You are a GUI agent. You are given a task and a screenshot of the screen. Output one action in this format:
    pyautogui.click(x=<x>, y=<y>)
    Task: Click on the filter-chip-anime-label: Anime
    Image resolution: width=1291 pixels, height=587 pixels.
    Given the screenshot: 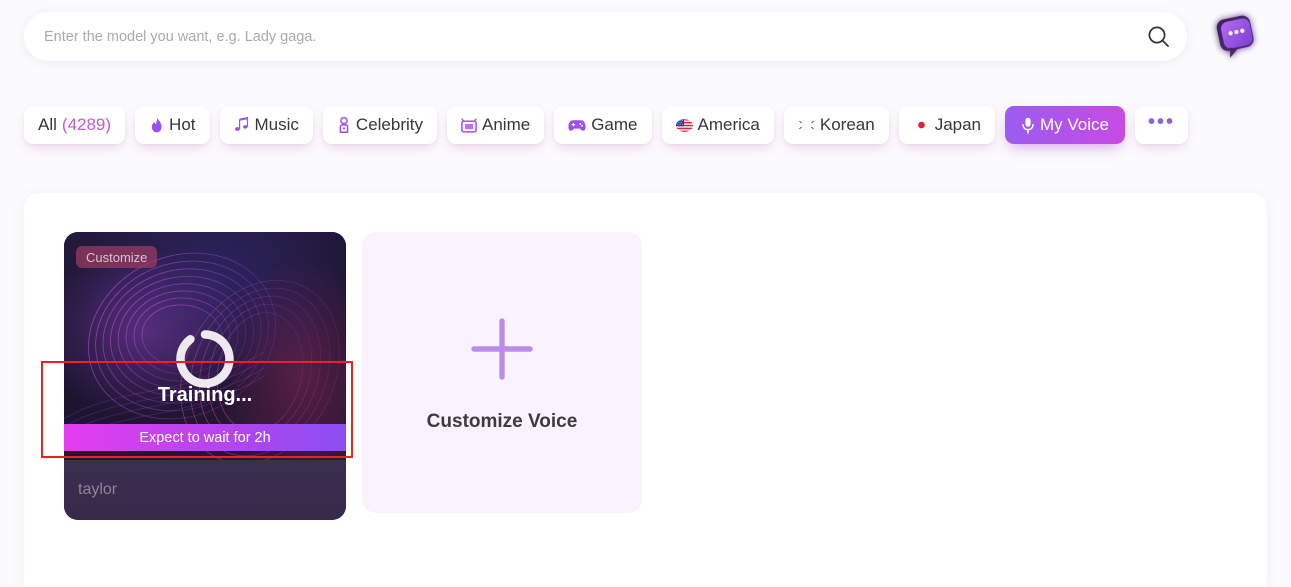 What is the action you would take?
    pyautogui.click(x=506, y=124)
    